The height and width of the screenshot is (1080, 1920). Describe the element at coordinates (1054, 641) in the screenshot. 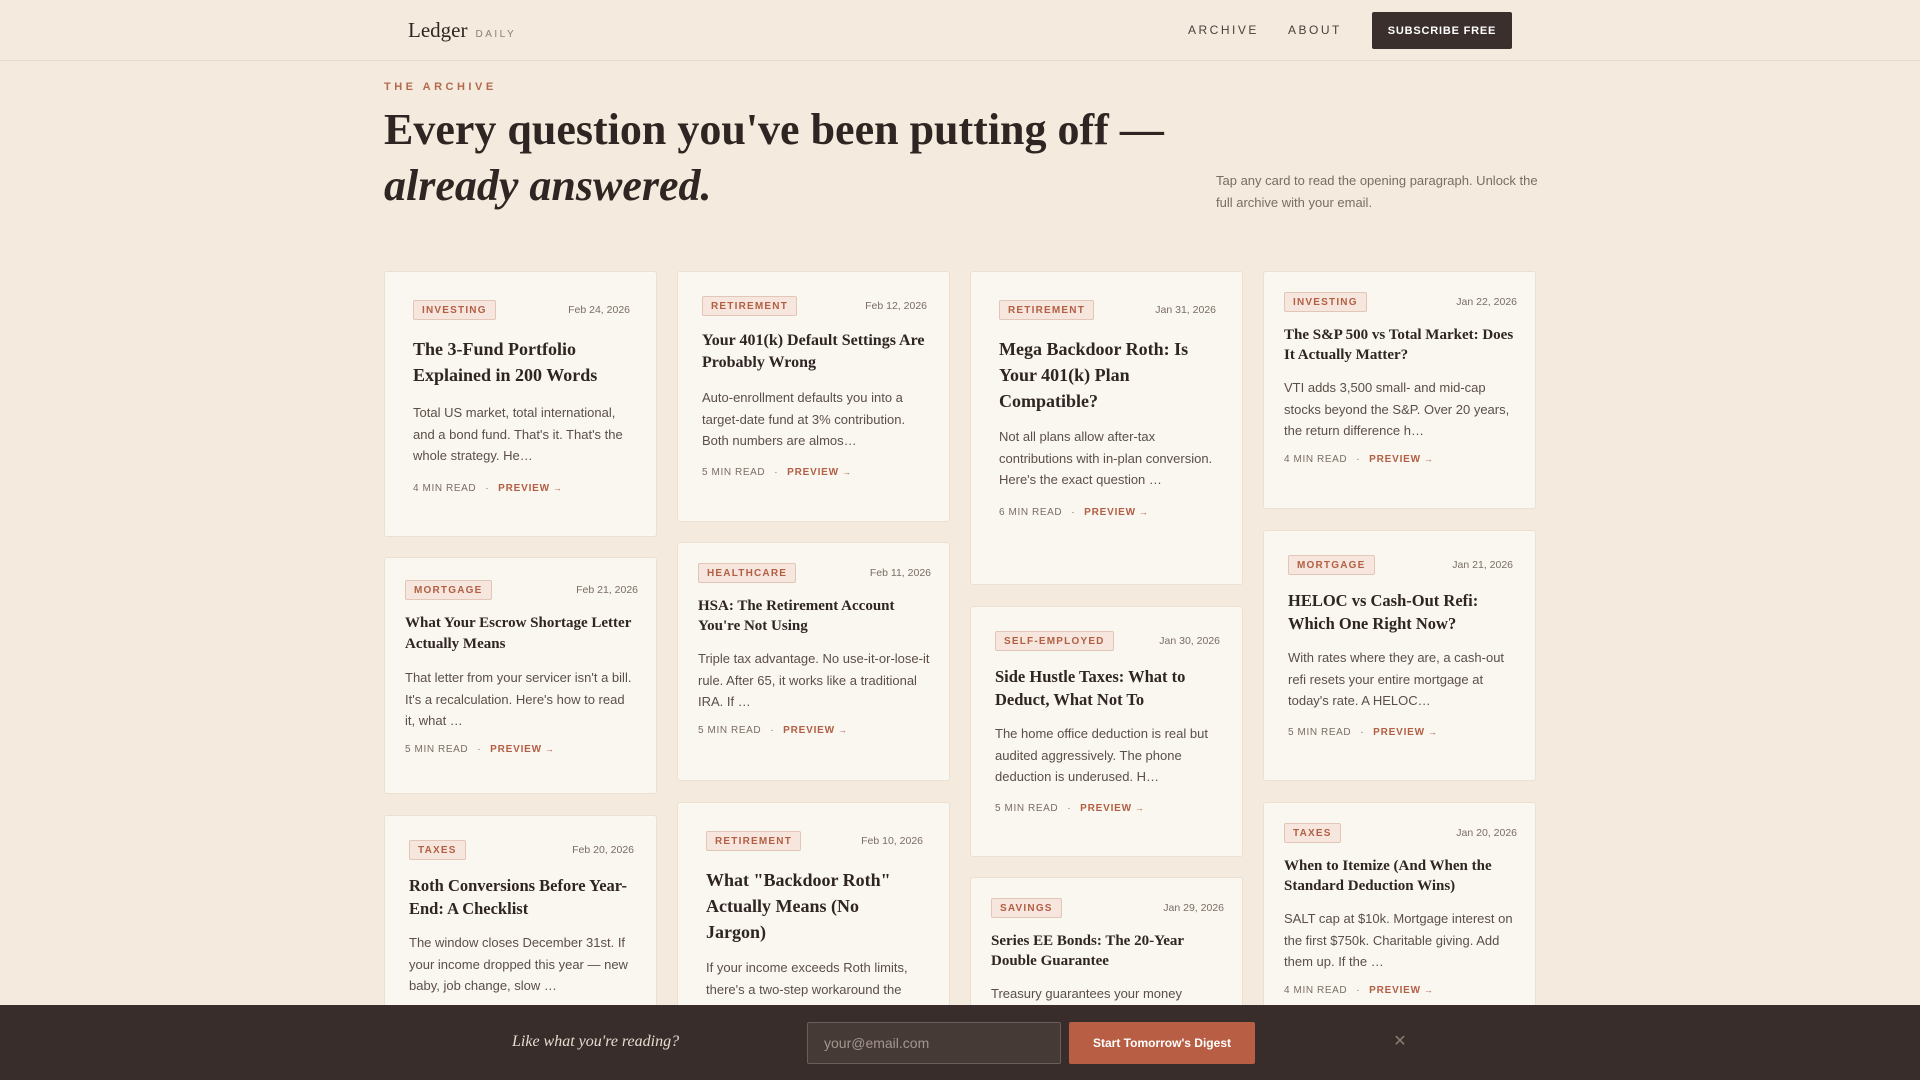

I see `category-tag: SELF-EMPLOYED` at that location.